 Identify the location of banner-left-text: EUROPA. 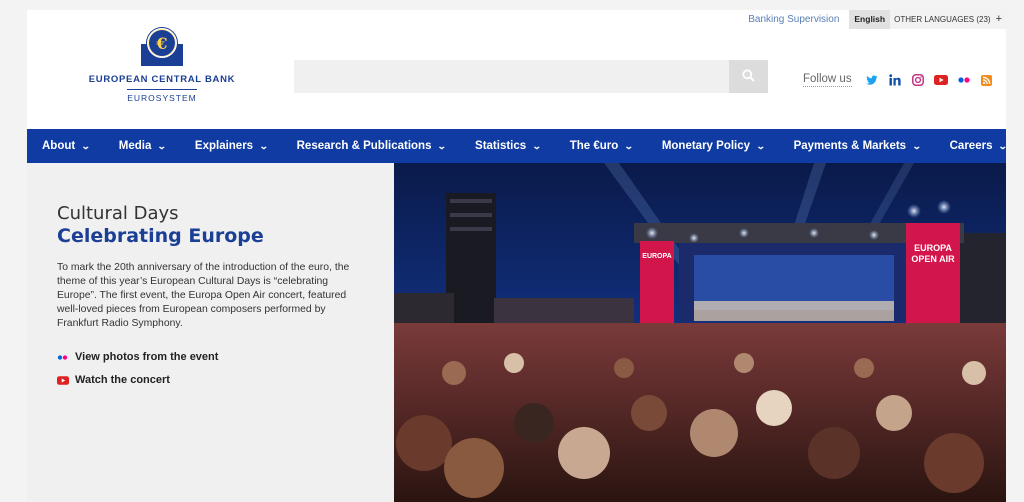
(656, 256).